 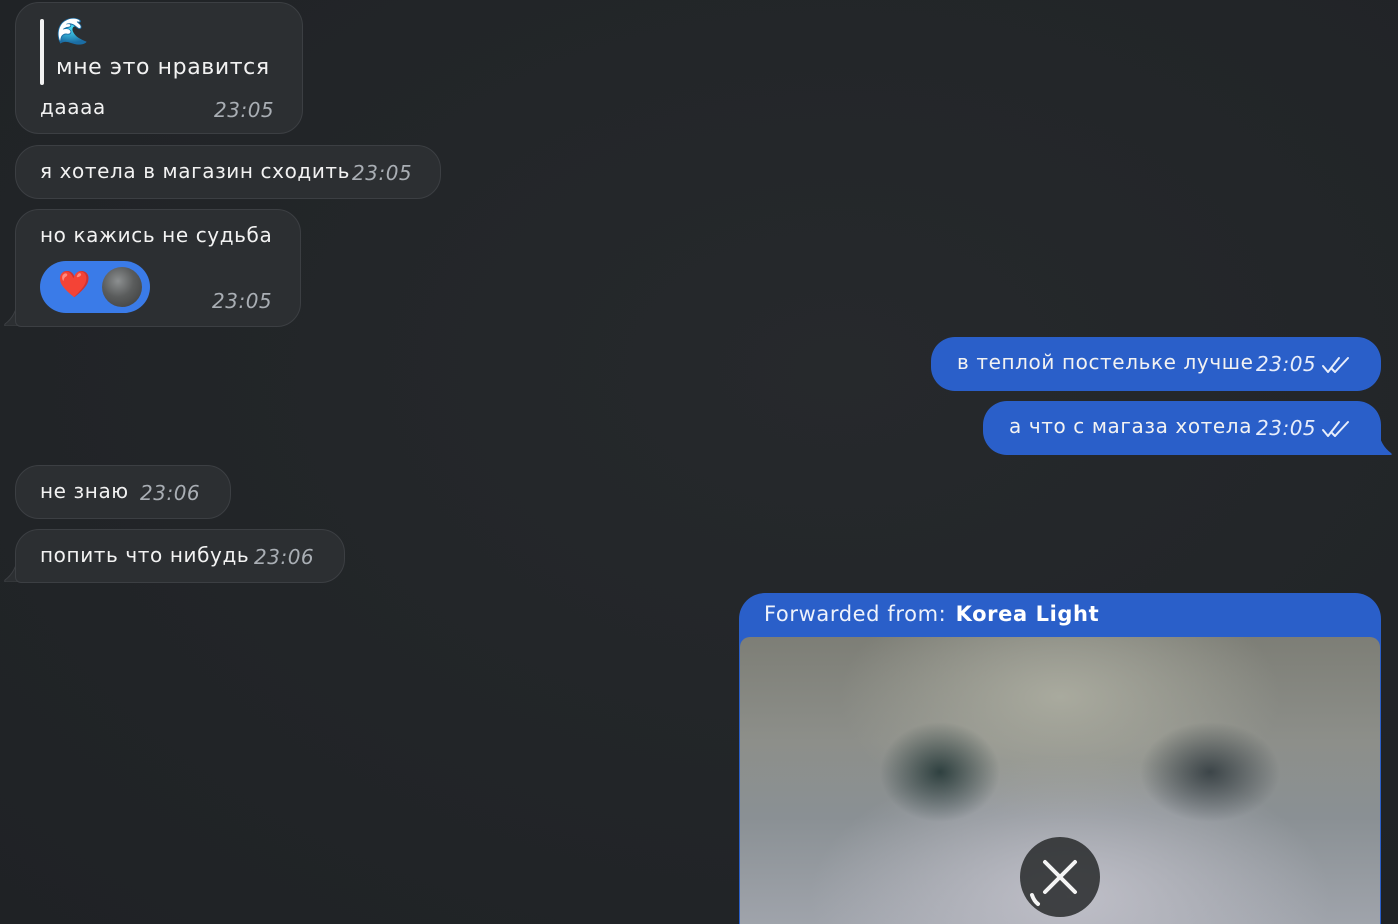 I want to click on close-media-button, so click(x=1060, y=877).